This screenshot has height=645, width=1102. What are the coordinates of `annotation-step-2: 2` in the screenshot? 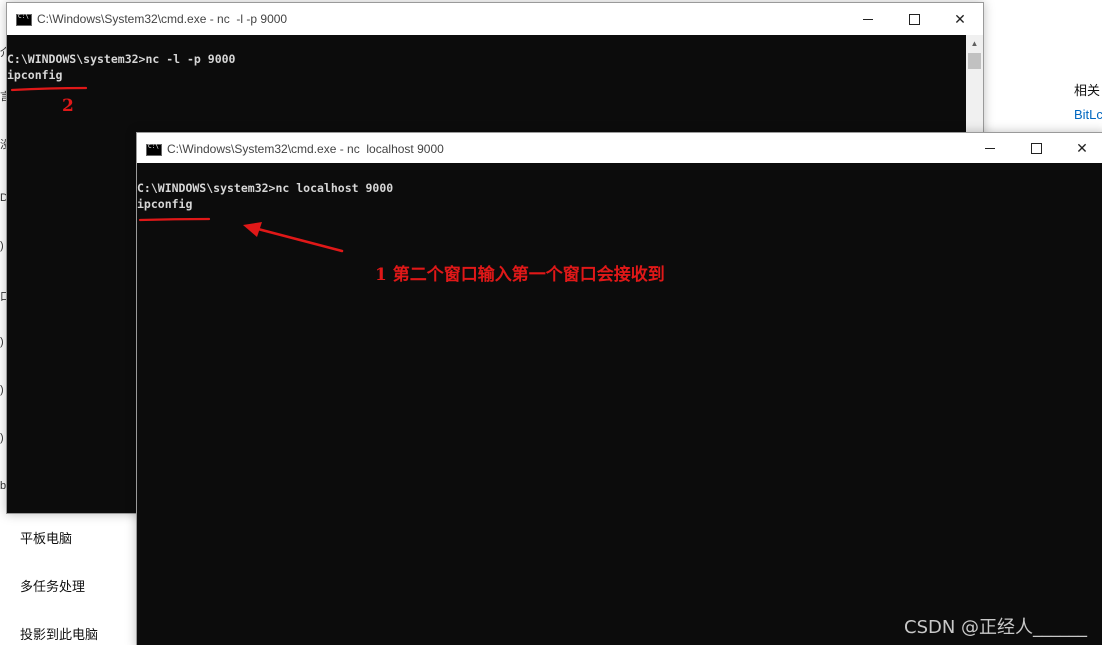 It's located at (68, 106).